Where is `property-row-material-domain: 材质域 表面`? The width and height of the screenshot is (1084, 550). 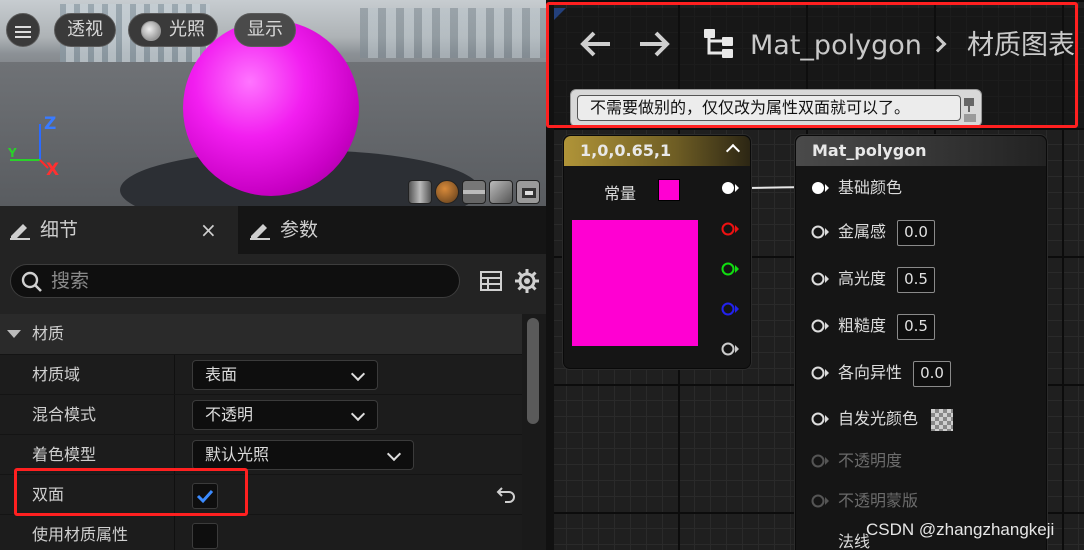
property-row-material-domain: 材质域 表面 is located at coordinates (261, 374).